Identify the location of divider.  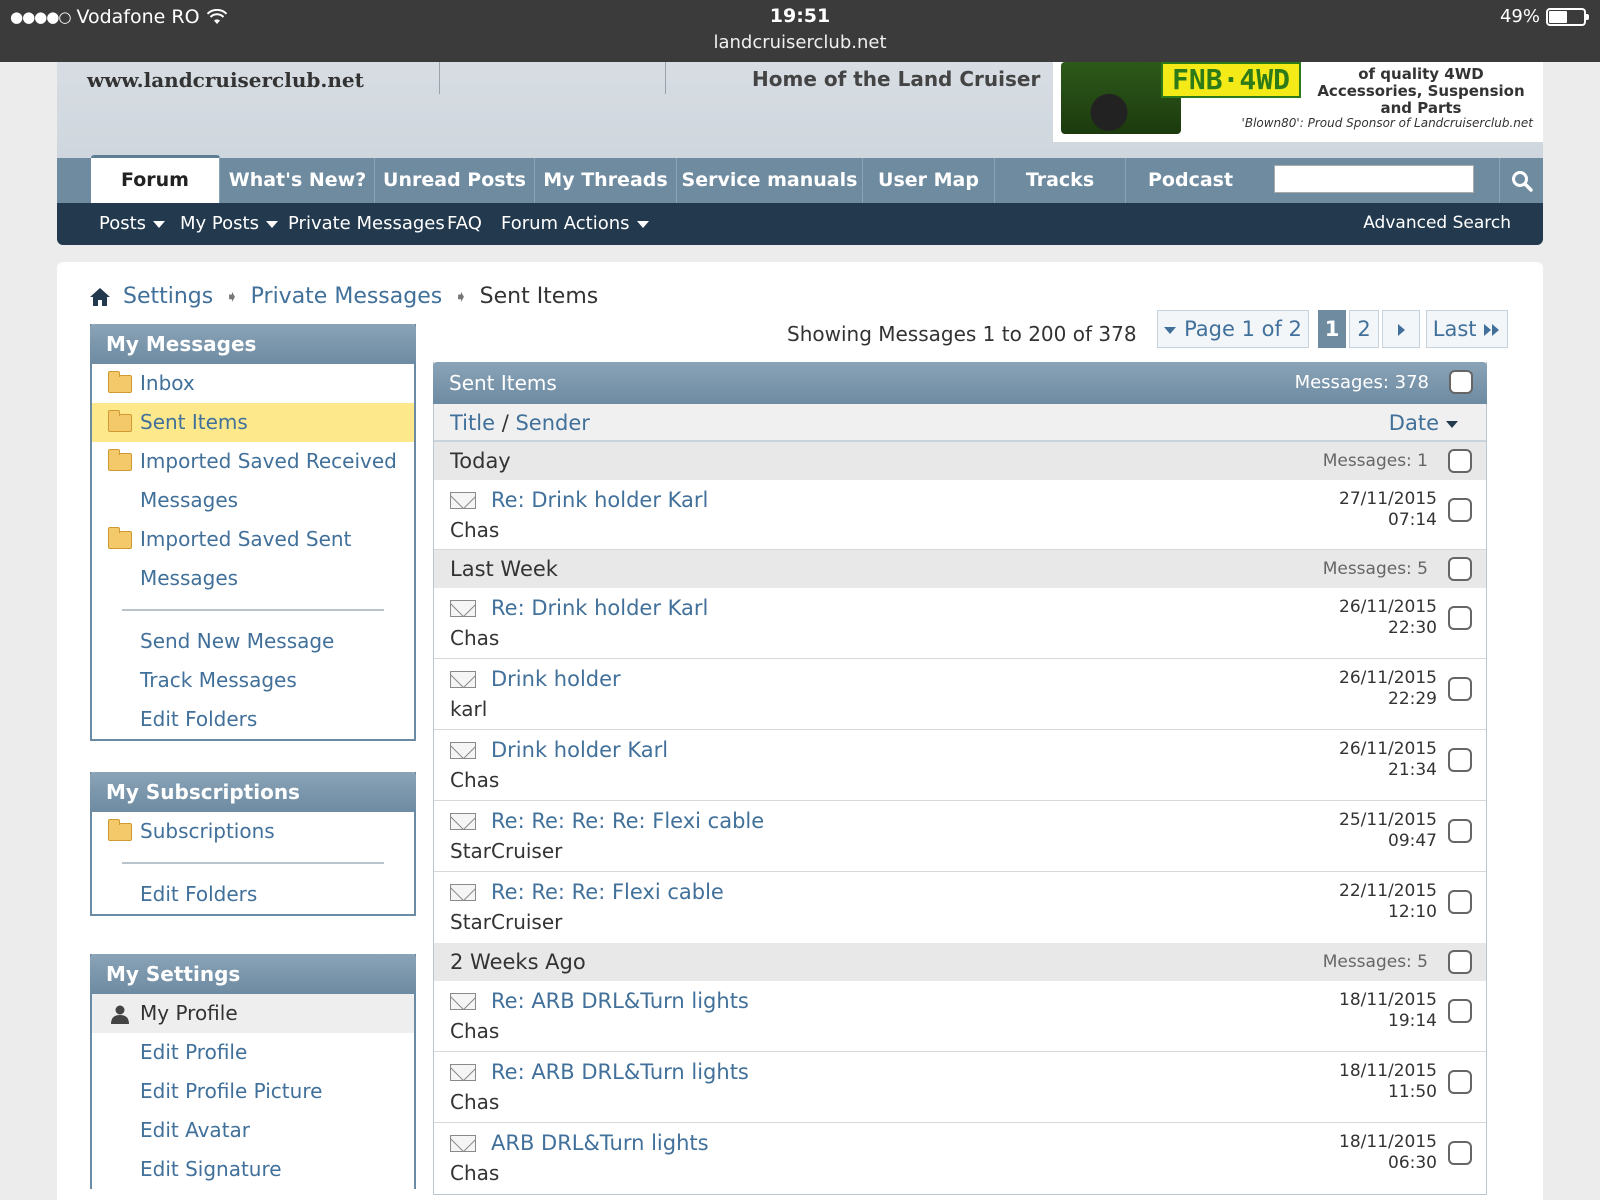
(253, 610).